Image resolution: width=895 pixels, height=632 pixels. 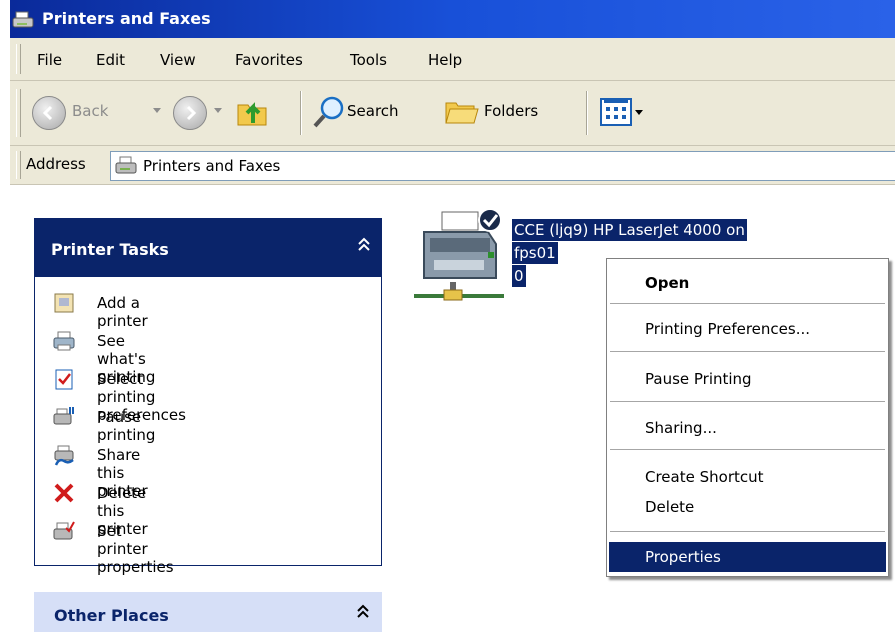 What do you see at coordinates (49, 60) in the screenshot?
I see `menu-file: File` at bounding box center [49, 60].